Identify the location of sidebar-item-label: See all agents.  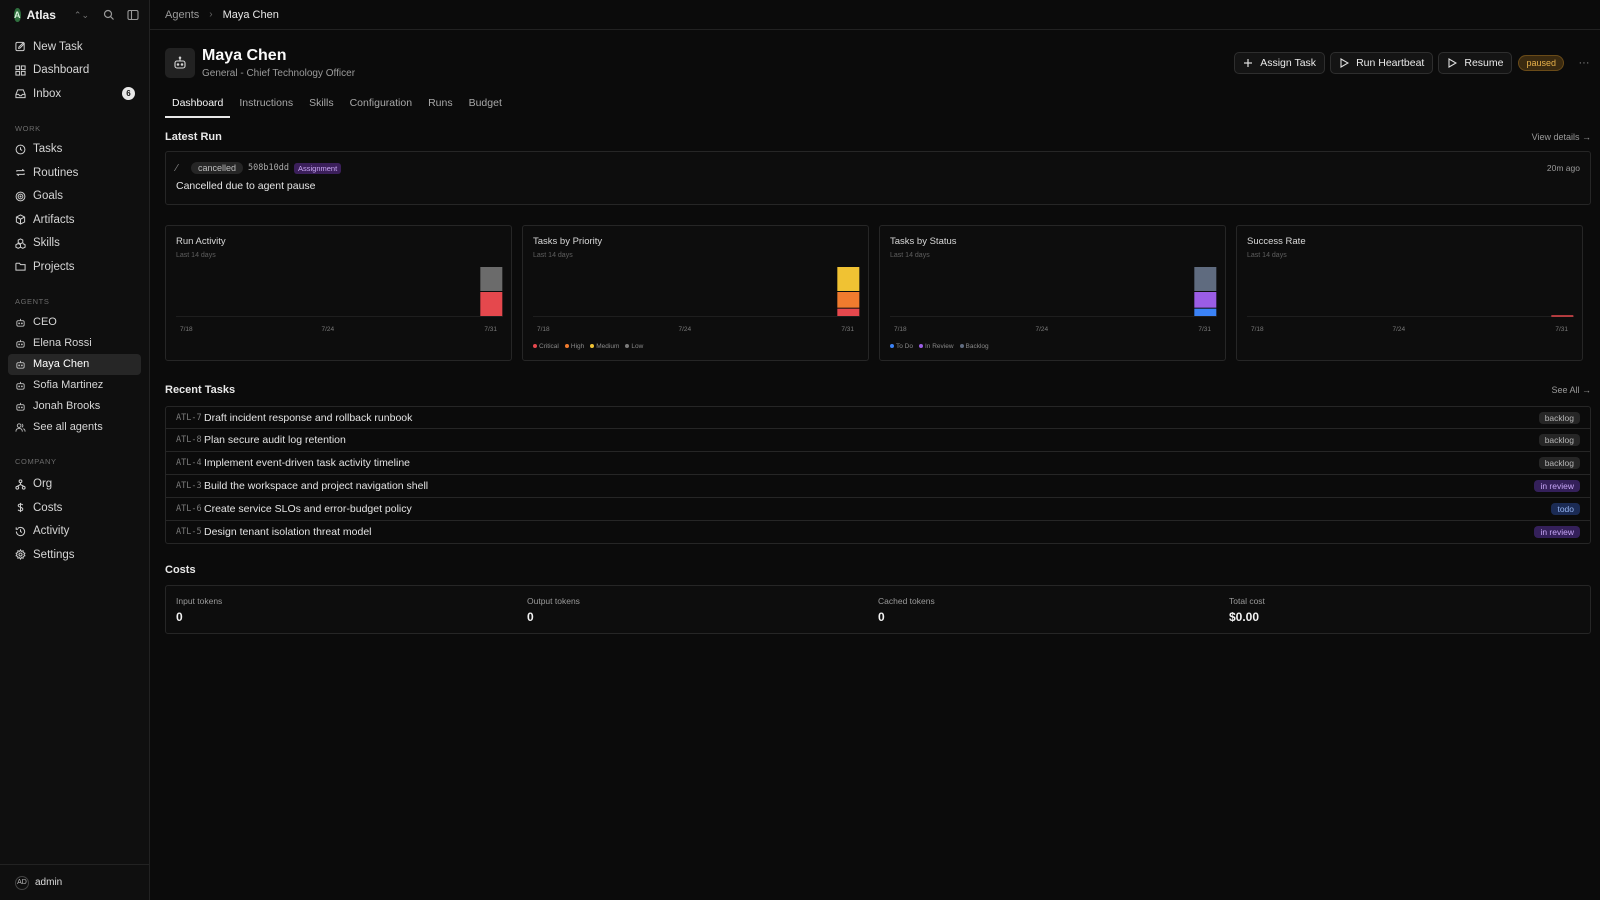
(68, 427).